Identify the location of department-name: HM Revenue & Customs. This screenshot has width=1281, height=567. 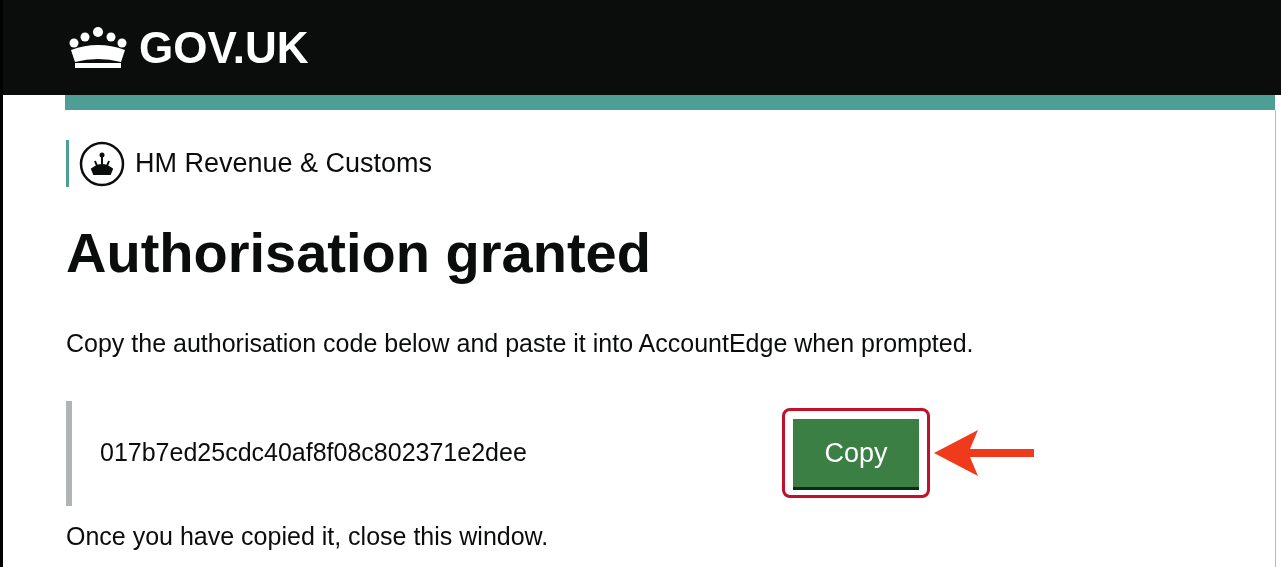
(284, 163).